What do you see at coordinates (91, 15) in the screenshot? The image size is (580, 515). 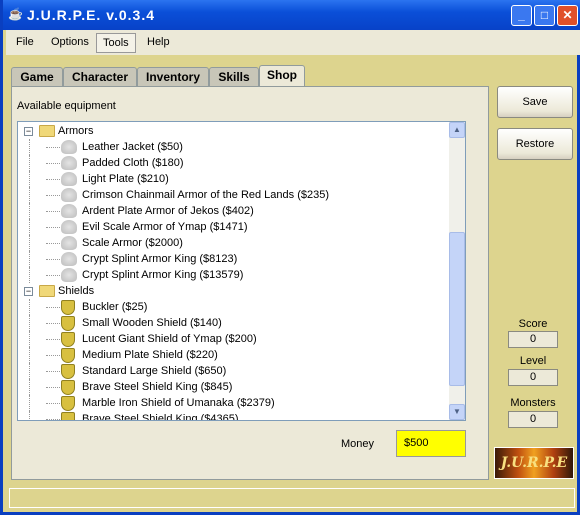 I see `window-title: J.U.R.P.E. v.0.3.4` at bounding box center [91, 15].